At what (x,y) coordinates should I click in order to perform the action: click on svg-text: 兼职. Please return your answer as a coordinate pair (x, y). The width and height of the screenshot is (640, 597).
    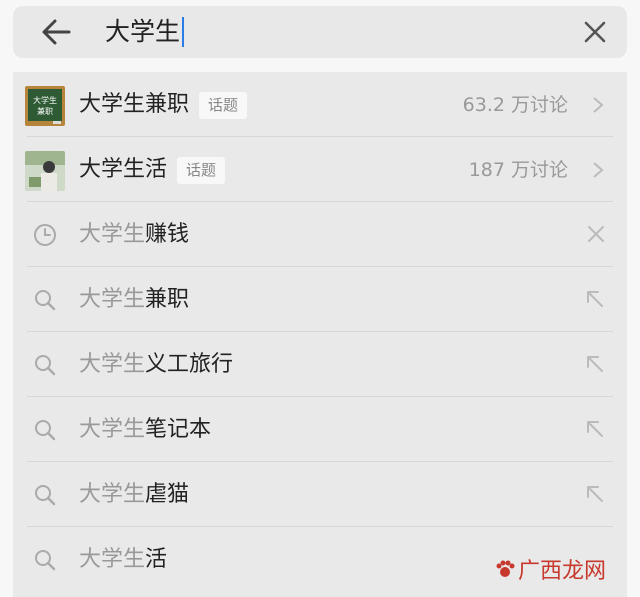
    Looking at the image, I should click on (45, 111).